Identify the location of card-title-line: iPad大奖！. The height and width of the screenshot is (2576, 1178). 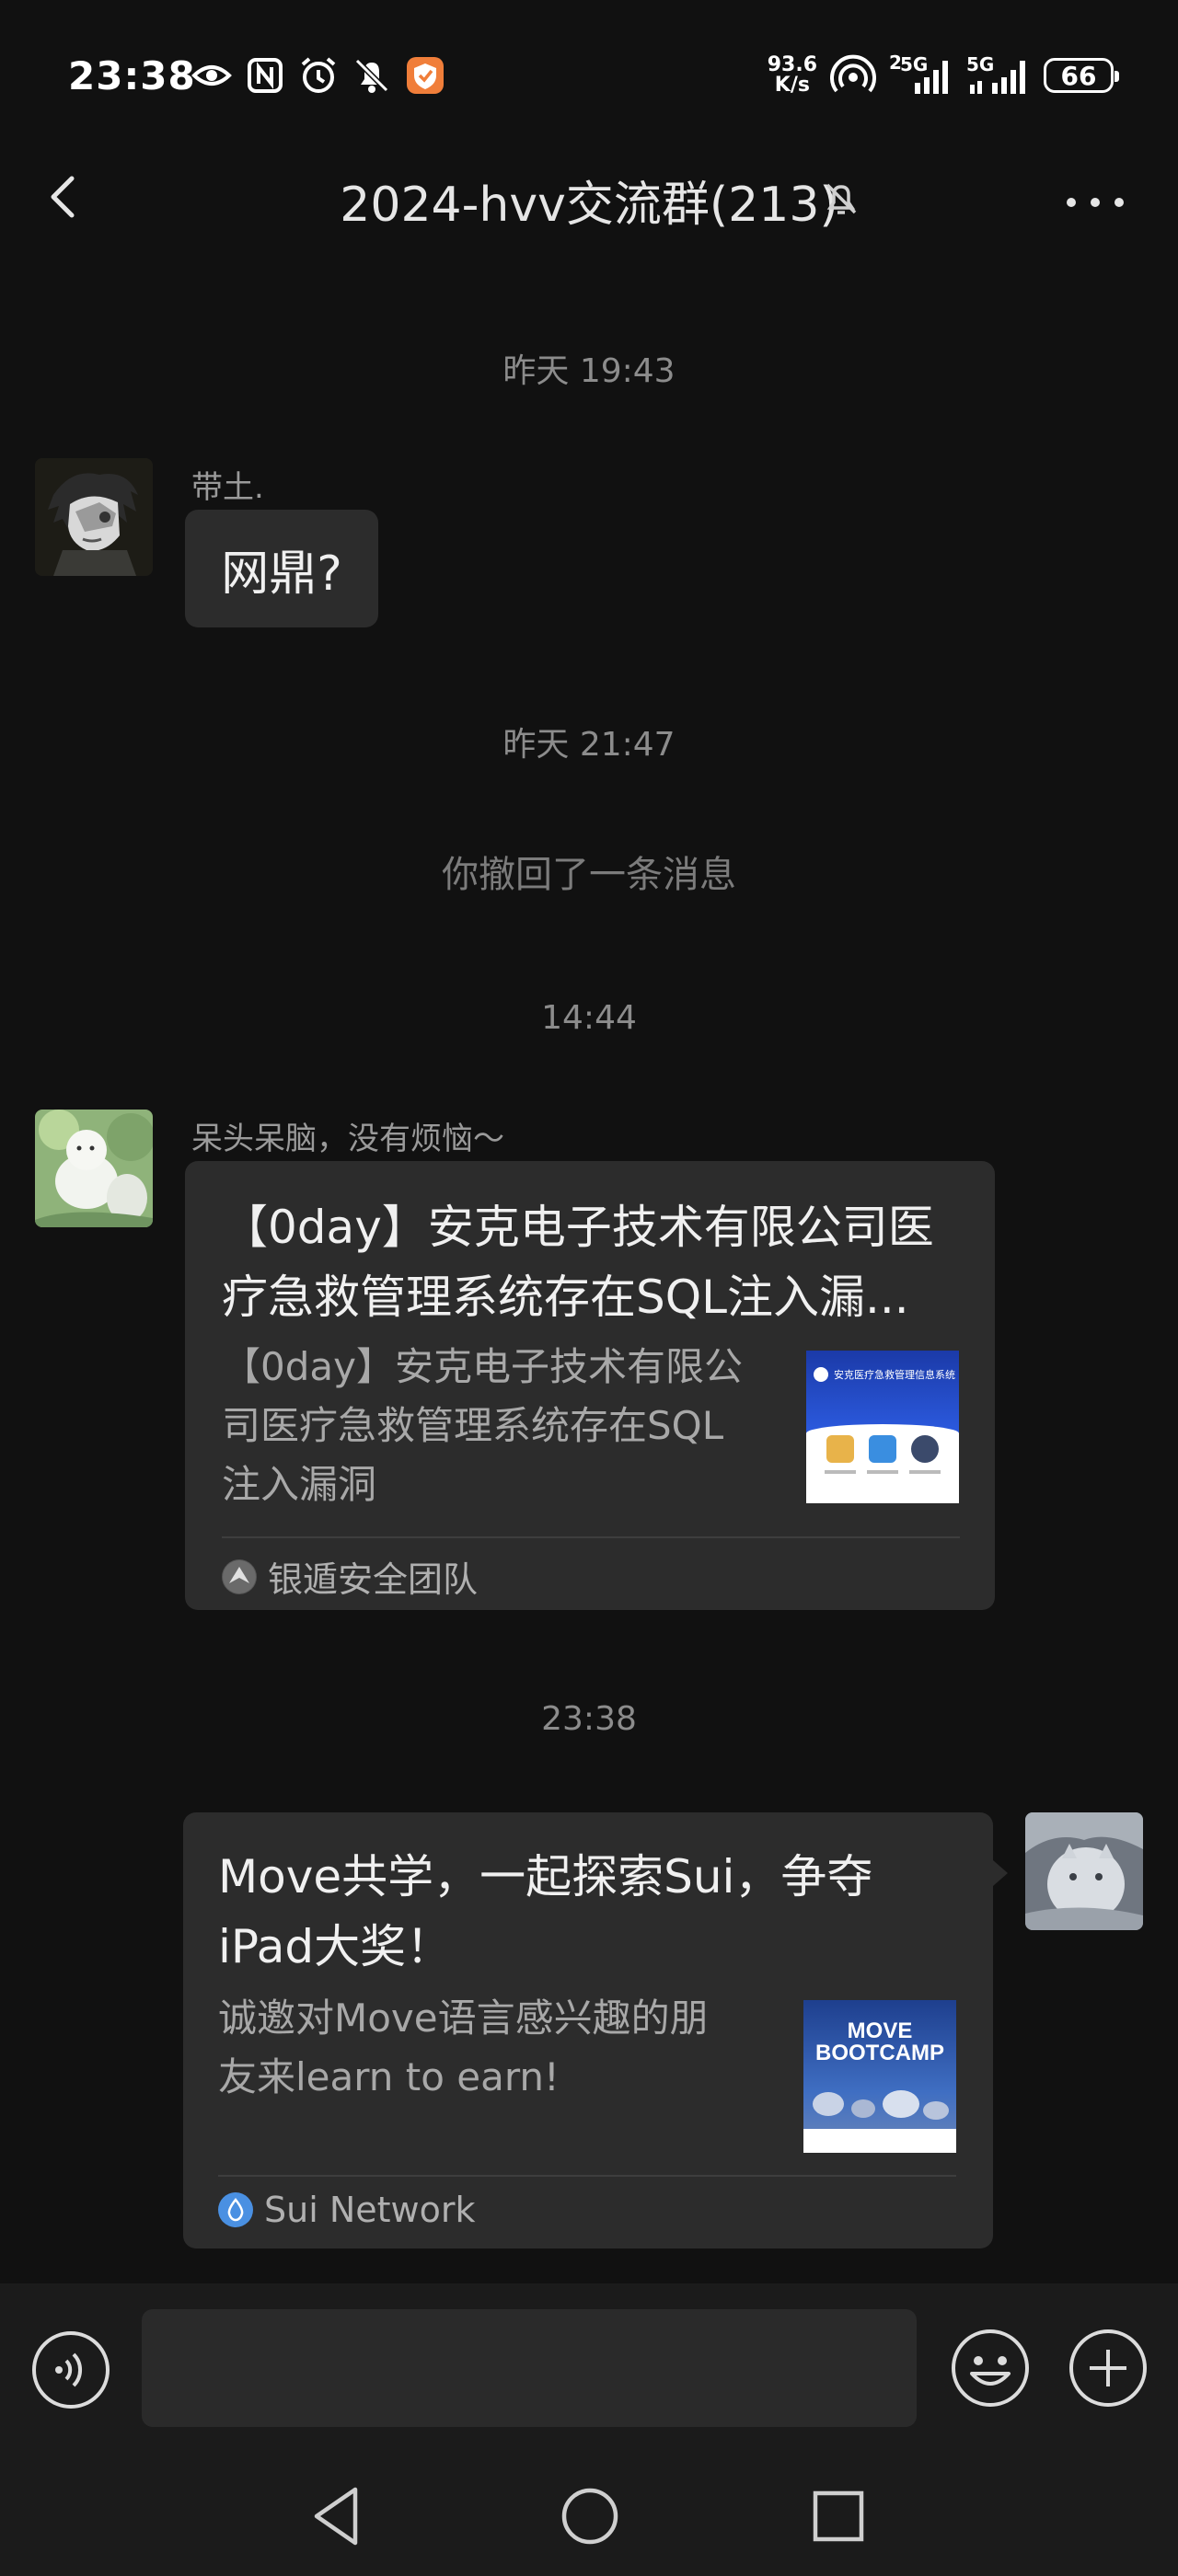
(335, 1947).